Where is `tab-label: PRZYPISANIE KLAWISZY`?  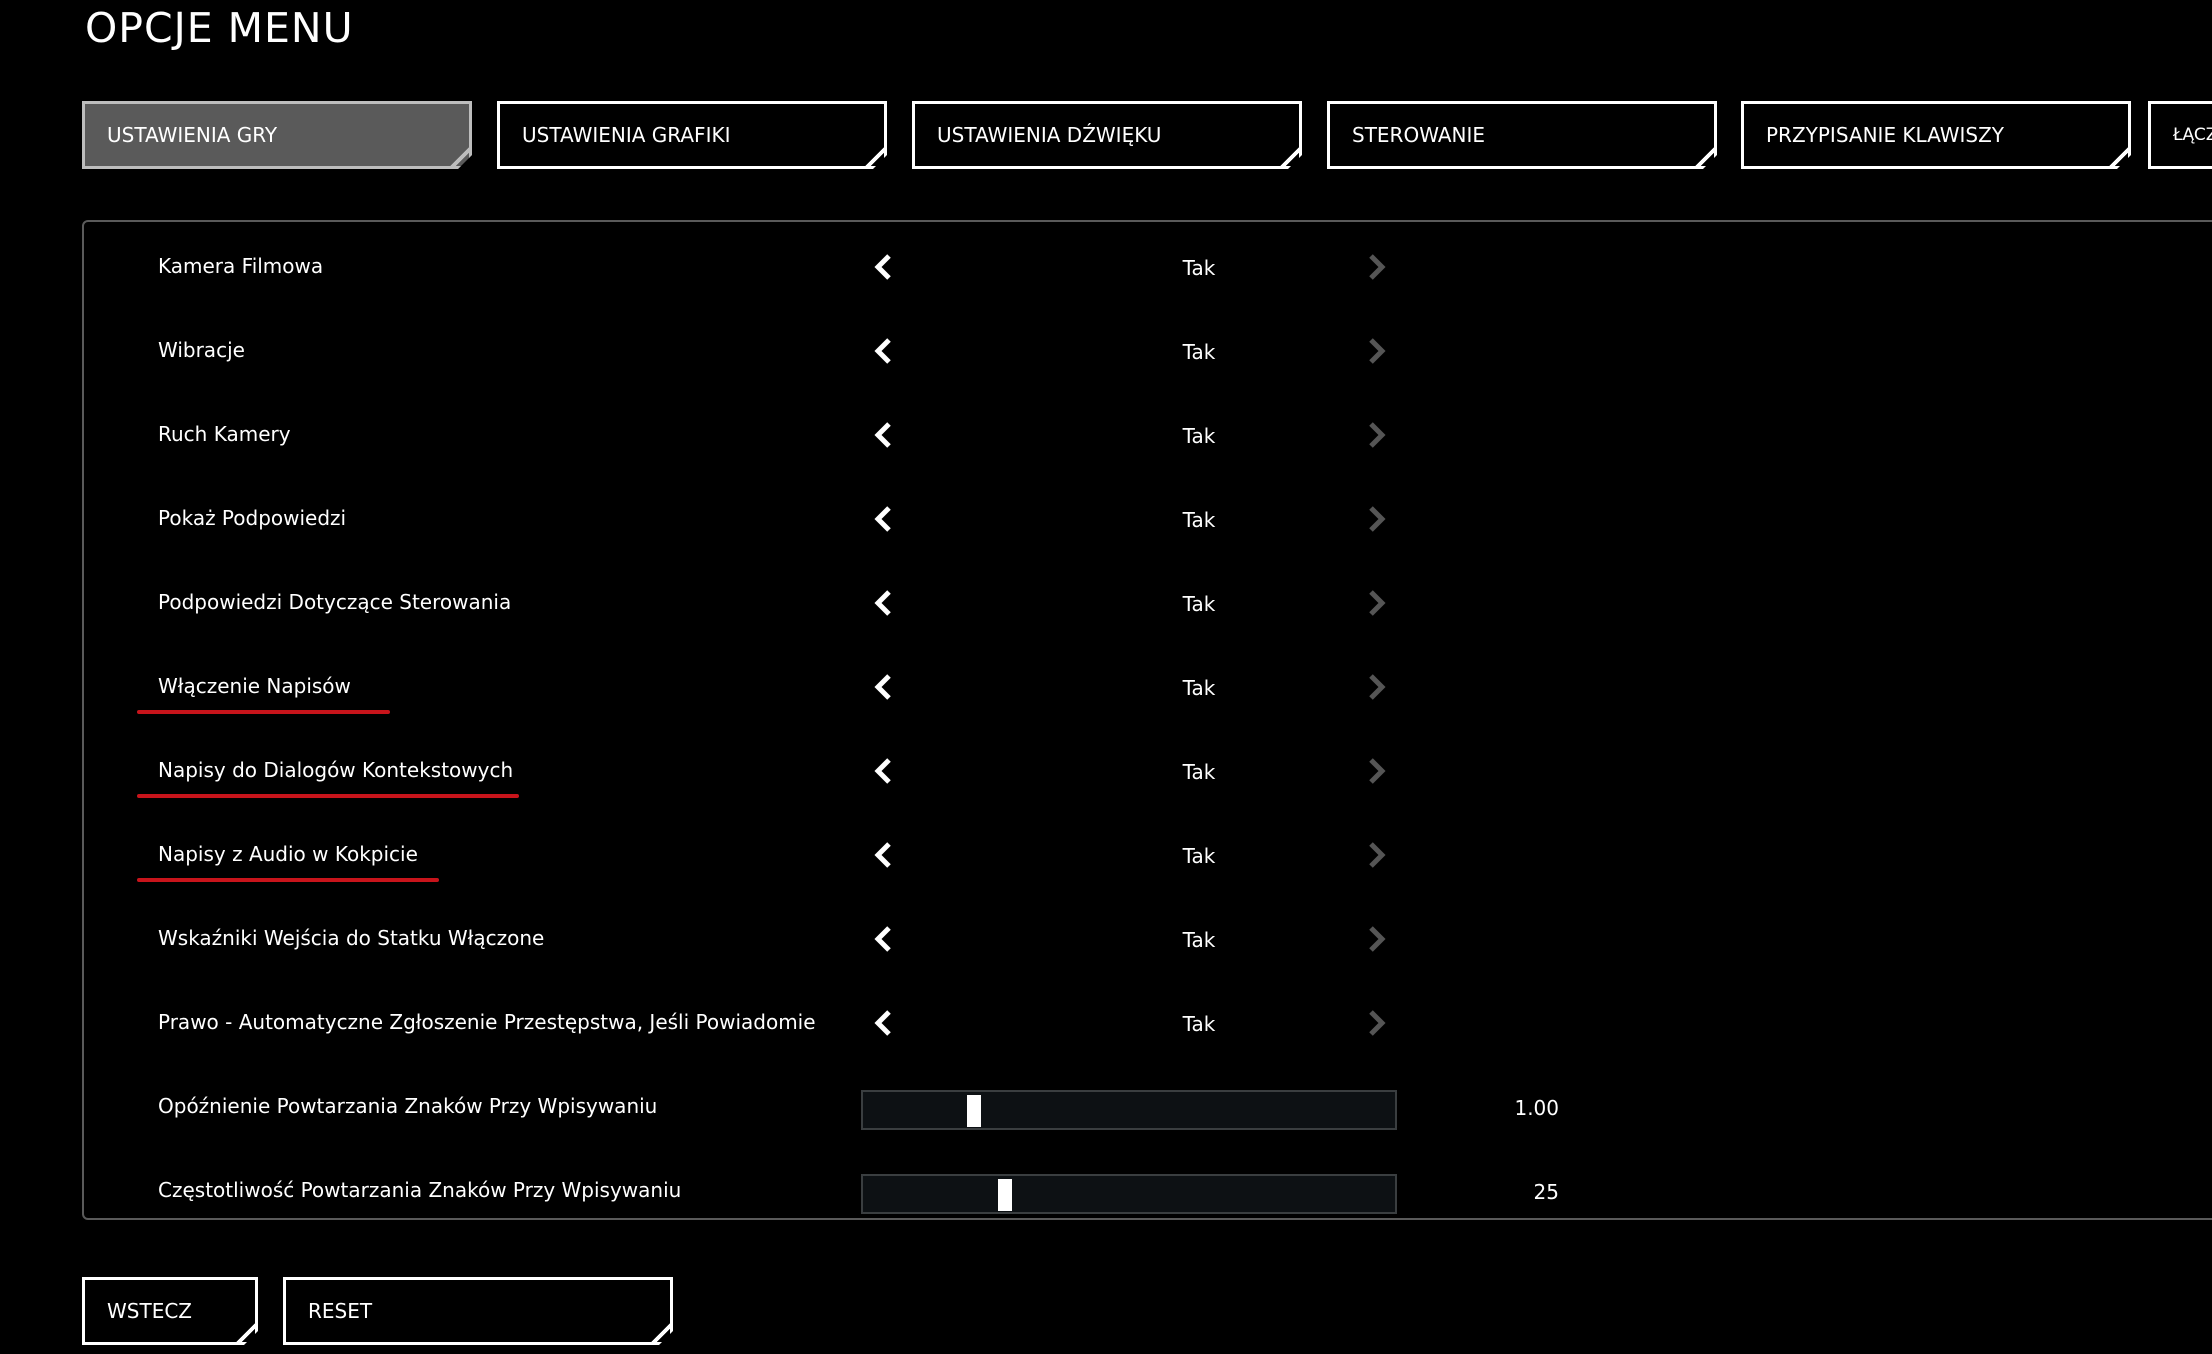 tab-label: PRZYPISANIE KLAWISZY is located at coordinates (1885, 135).